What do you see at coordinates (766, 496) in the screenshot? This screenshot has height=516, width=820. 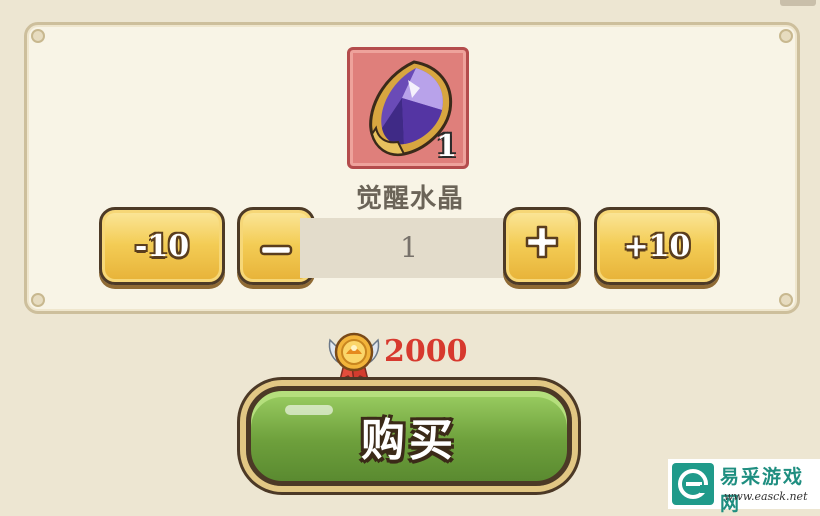 I see `watermark-url: www.easck.net` at bounding box center [766, 496].